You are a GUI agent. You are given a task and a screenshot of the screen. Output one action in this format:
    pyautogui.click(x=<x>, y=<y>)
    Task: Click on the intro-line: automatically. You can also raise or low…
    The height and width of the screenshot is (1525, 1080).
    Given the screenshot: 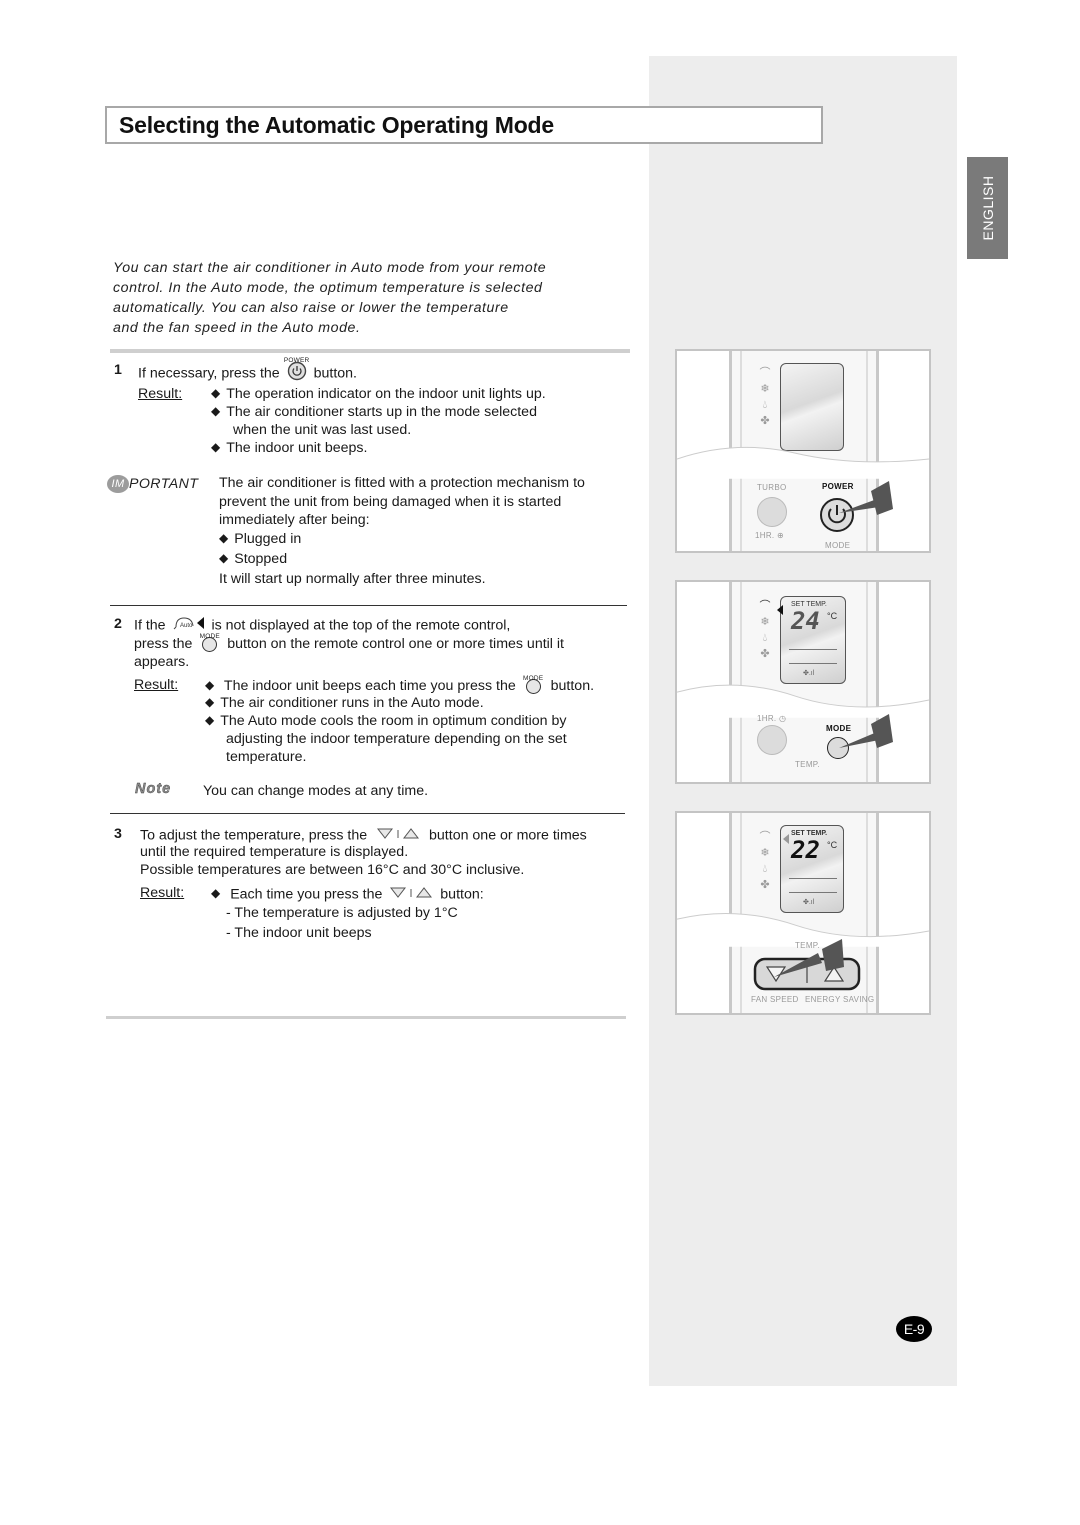 What is the action you would take?
    pyautogui.click(x=311, y=308)
    